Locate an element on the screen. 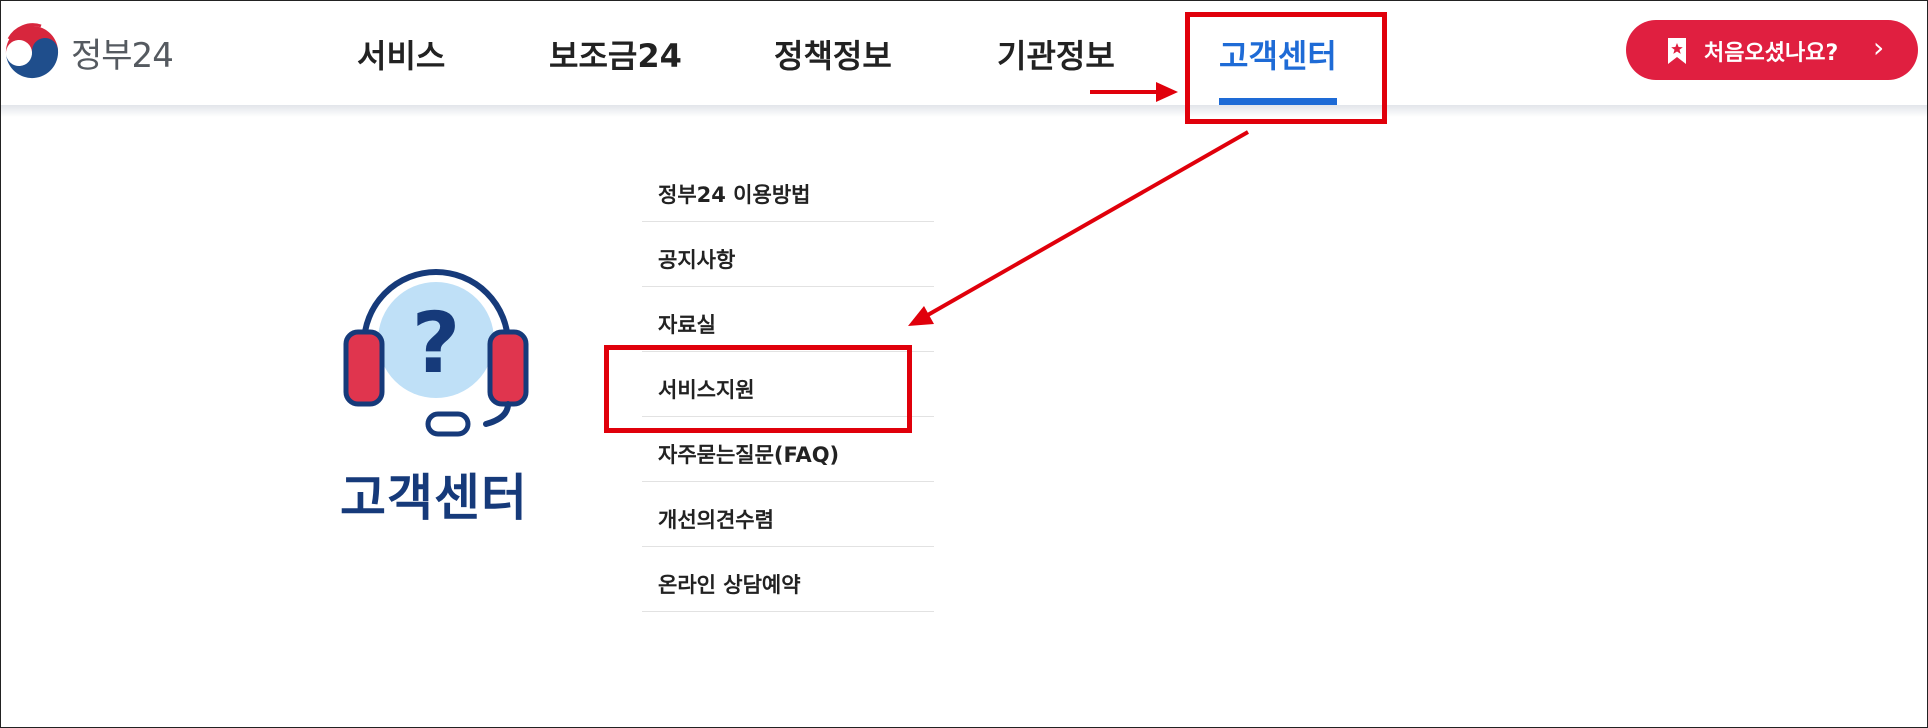  annotation-arrows is located at coordinates (1078, 204).